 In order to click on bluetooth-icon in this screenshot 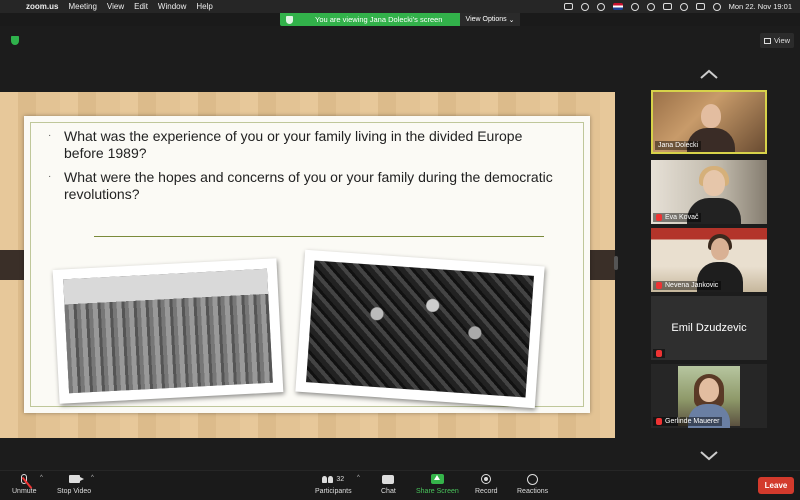, I will do `click(650, 6)`.